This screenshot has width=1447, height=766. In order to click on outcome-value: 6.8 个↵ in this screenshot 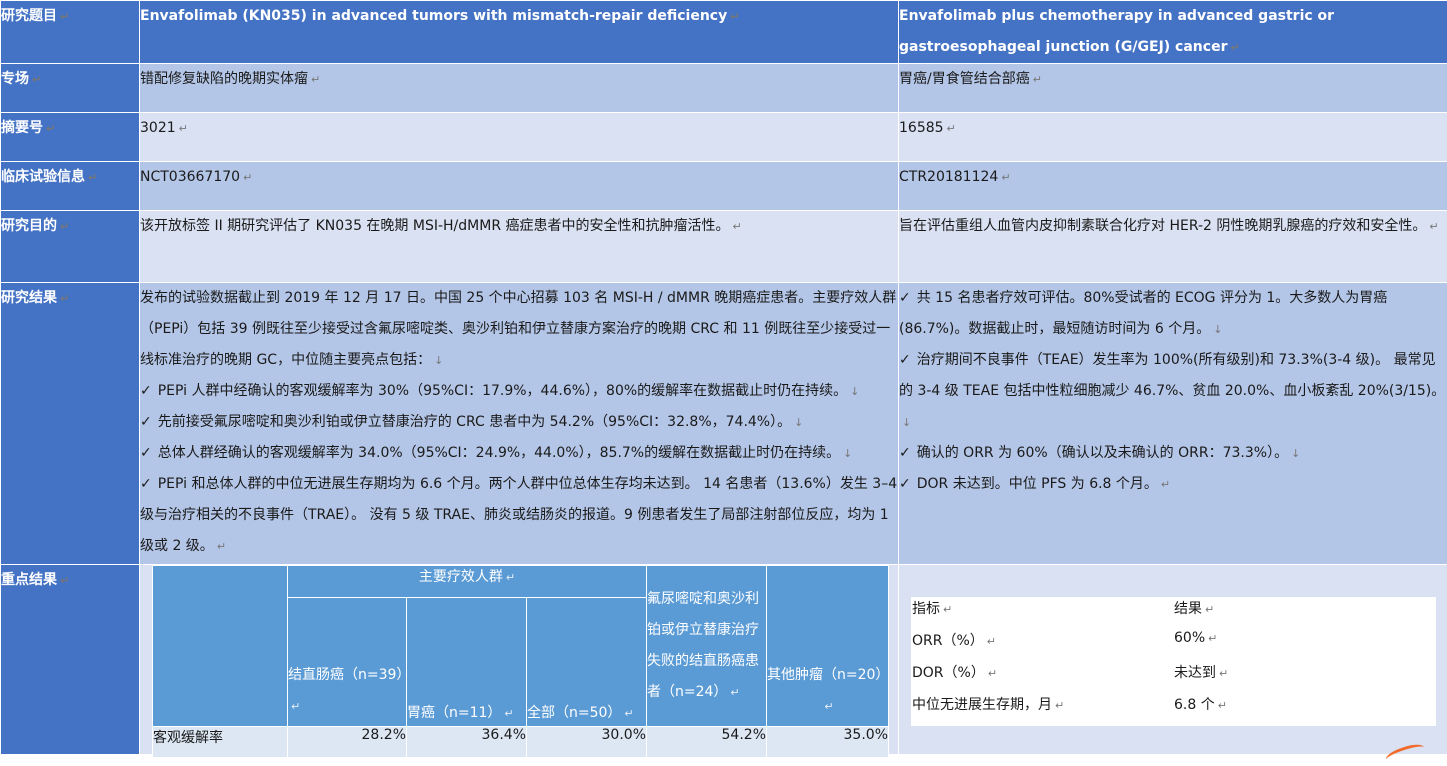, I will do `click(1305, 710)`.